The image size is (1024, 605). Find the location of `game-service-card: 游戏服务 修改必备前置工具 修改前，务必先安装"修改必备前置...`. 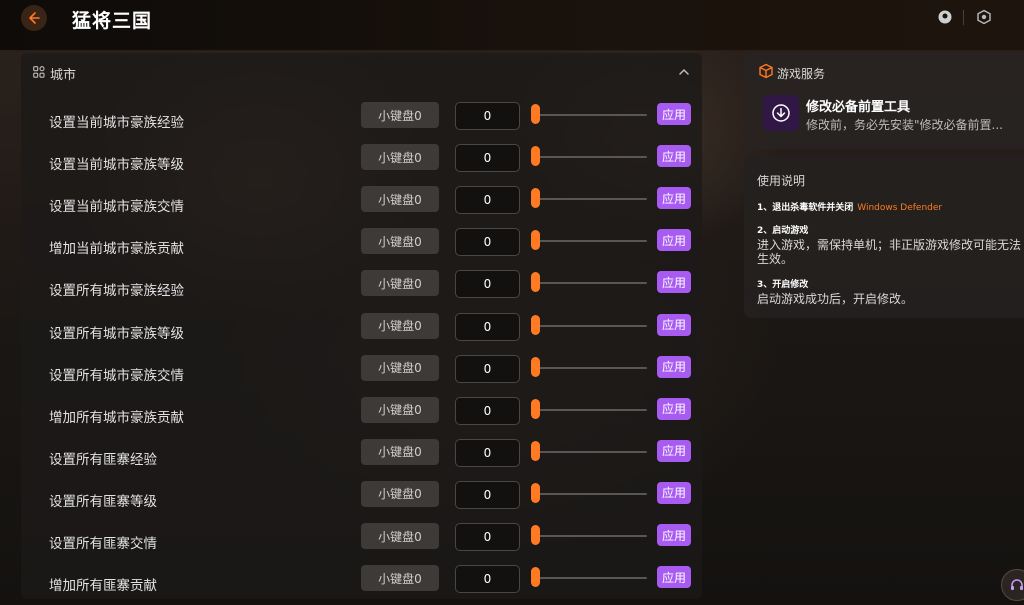

game-service-card: 游戏服务 修改必备前置工具 修改前，务必先安装"修改必备前置... is located at coordinates (884, 101).